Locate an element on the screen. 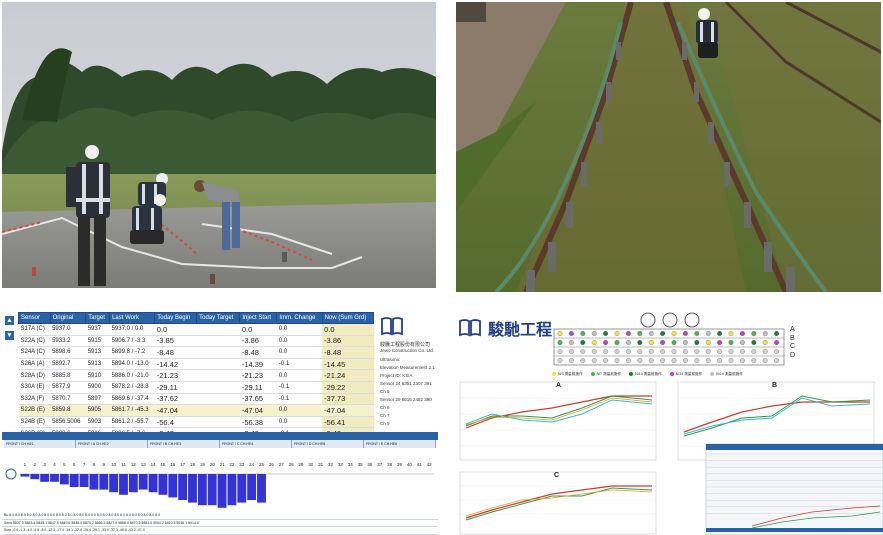 Image resolution: width=883 pixels, height=535 pixels. bar-tick-label: 29 is located at coordinates (301, 464).